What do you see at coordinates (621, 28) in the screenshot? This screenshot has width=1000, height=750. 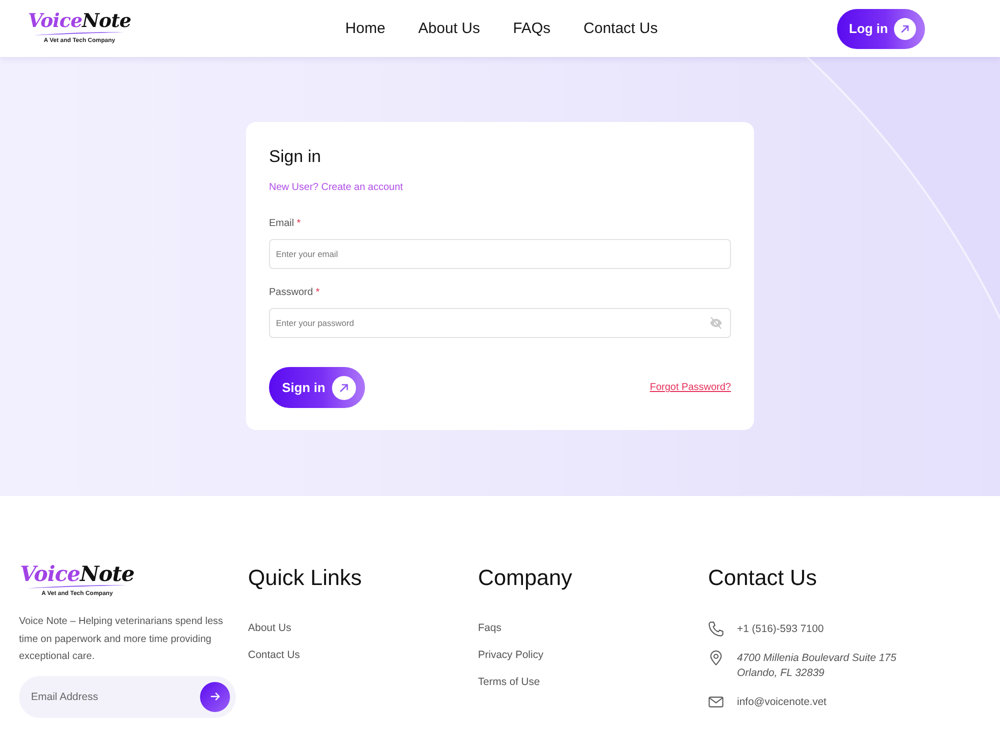 I see `nav-link: Contact Us` at bounding box center [621, 28].